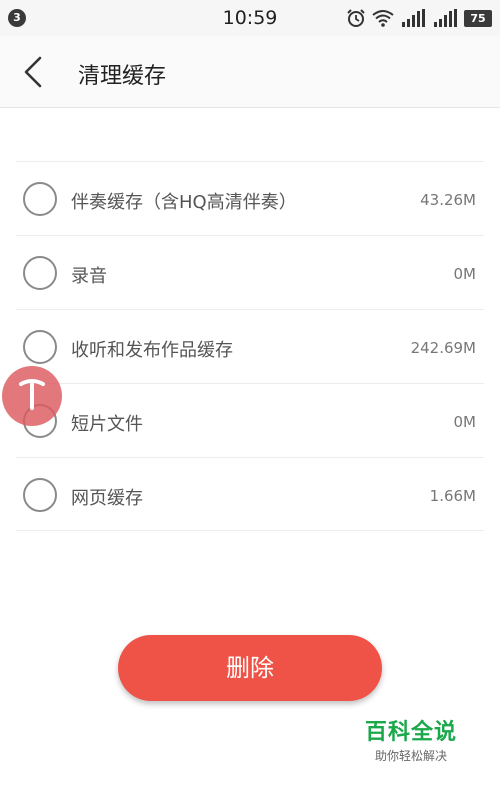  I want to click on cache-item-label: 收听和发布作品缓存, so click(152, 350).